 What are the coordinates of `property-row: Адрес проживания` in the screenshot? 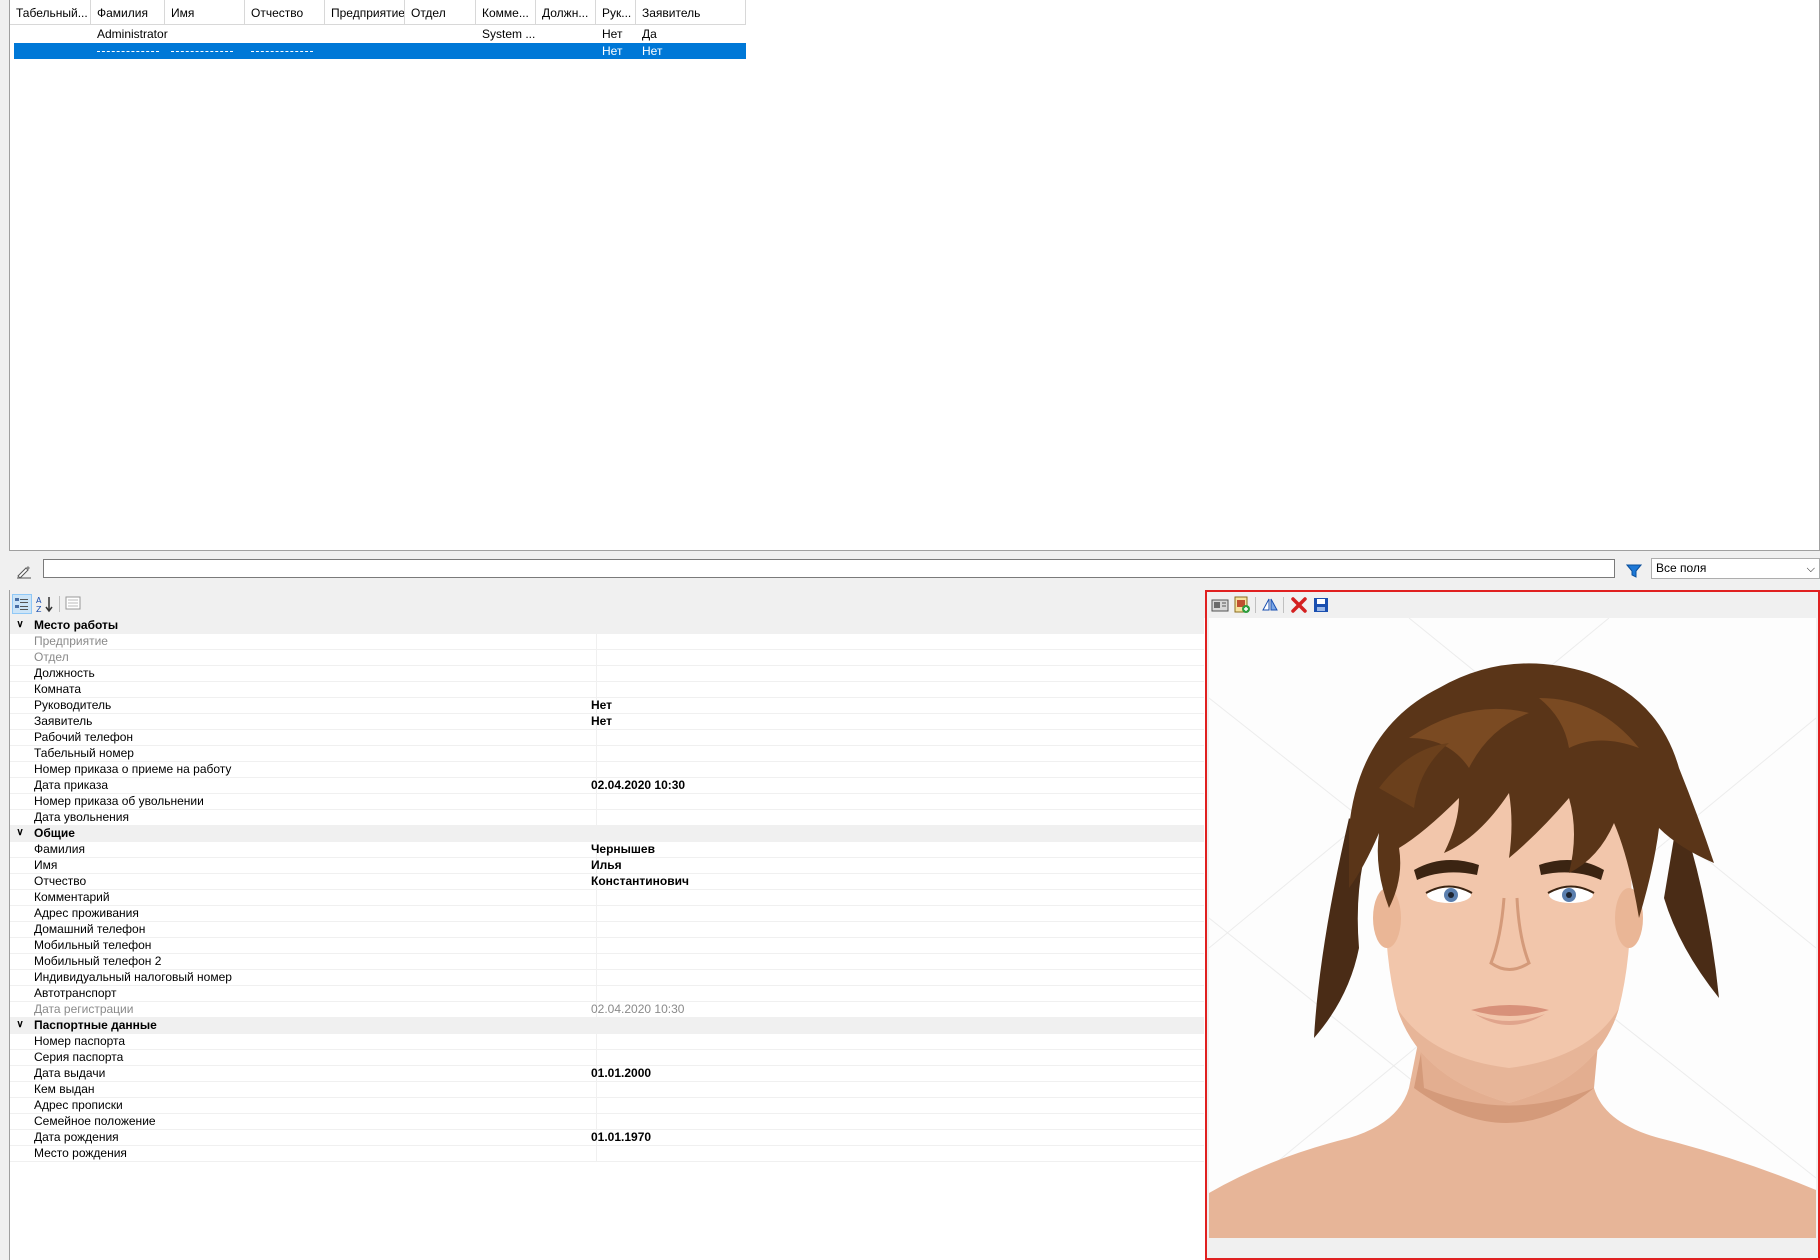 It's located at (607, 914).